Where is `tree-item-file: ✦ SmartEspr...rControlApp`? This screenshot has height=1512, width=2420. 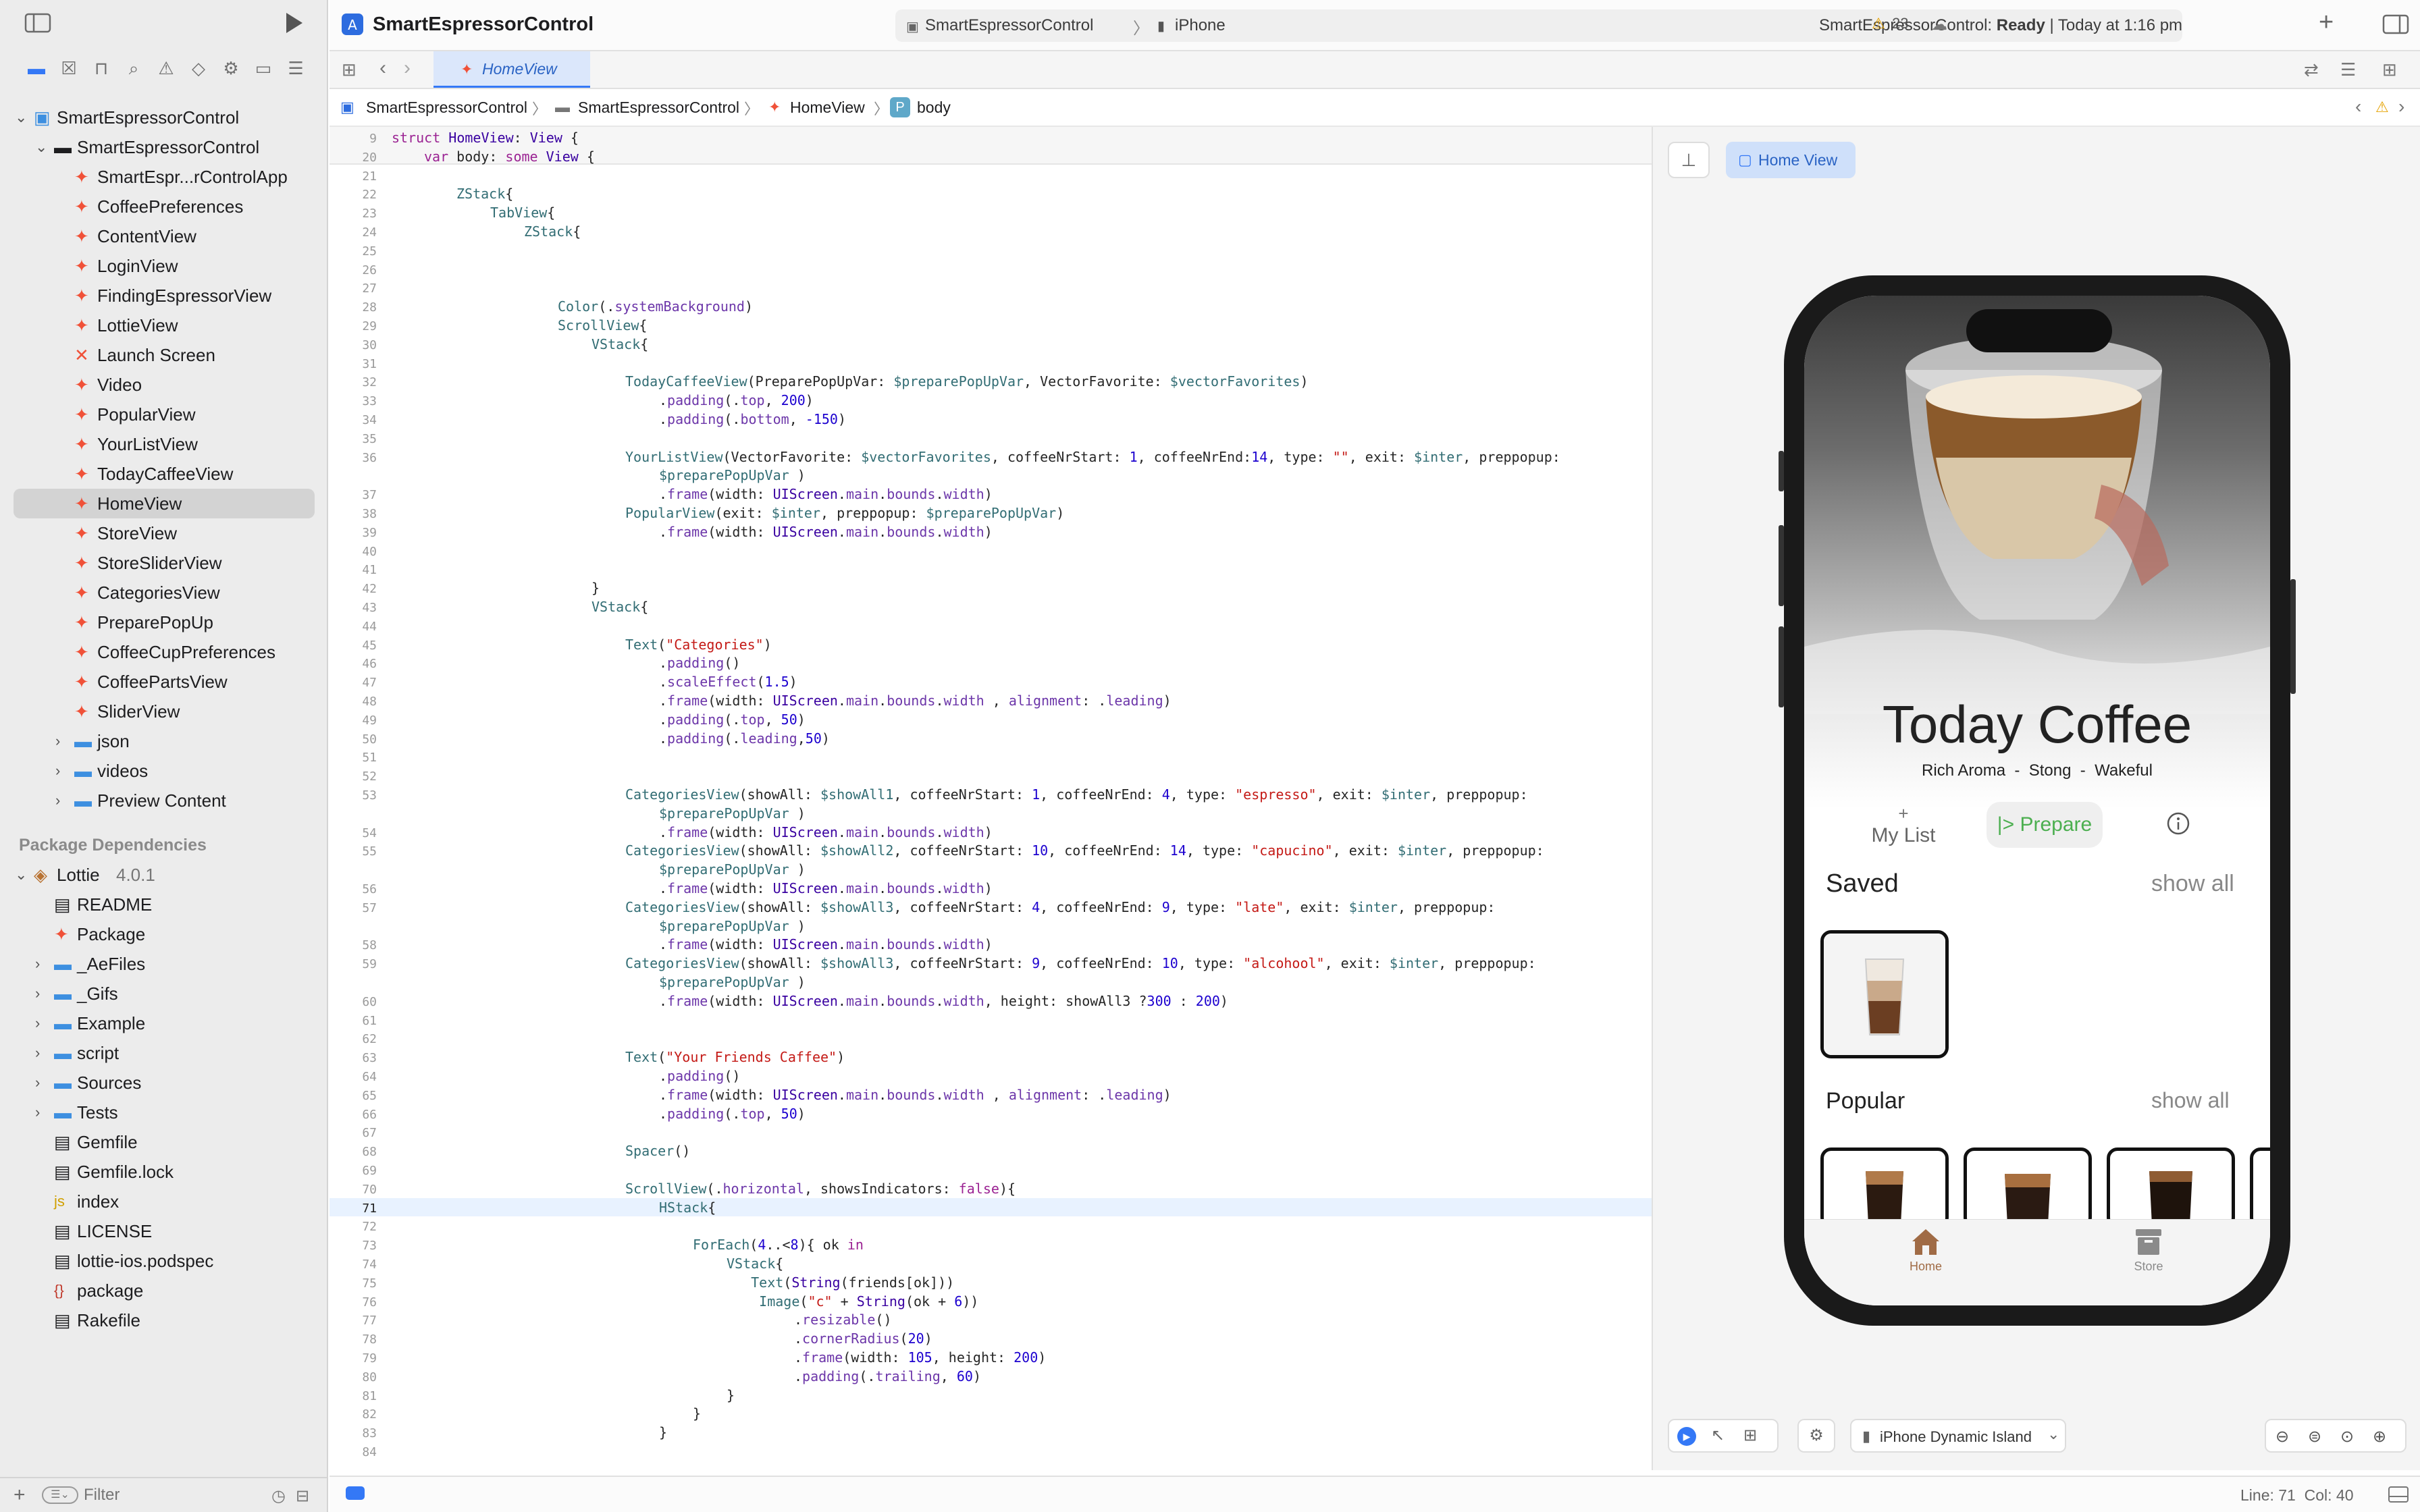 tree-item-file: ✦ SmartEspr...rControlApp is located at coordinates (164, 177).